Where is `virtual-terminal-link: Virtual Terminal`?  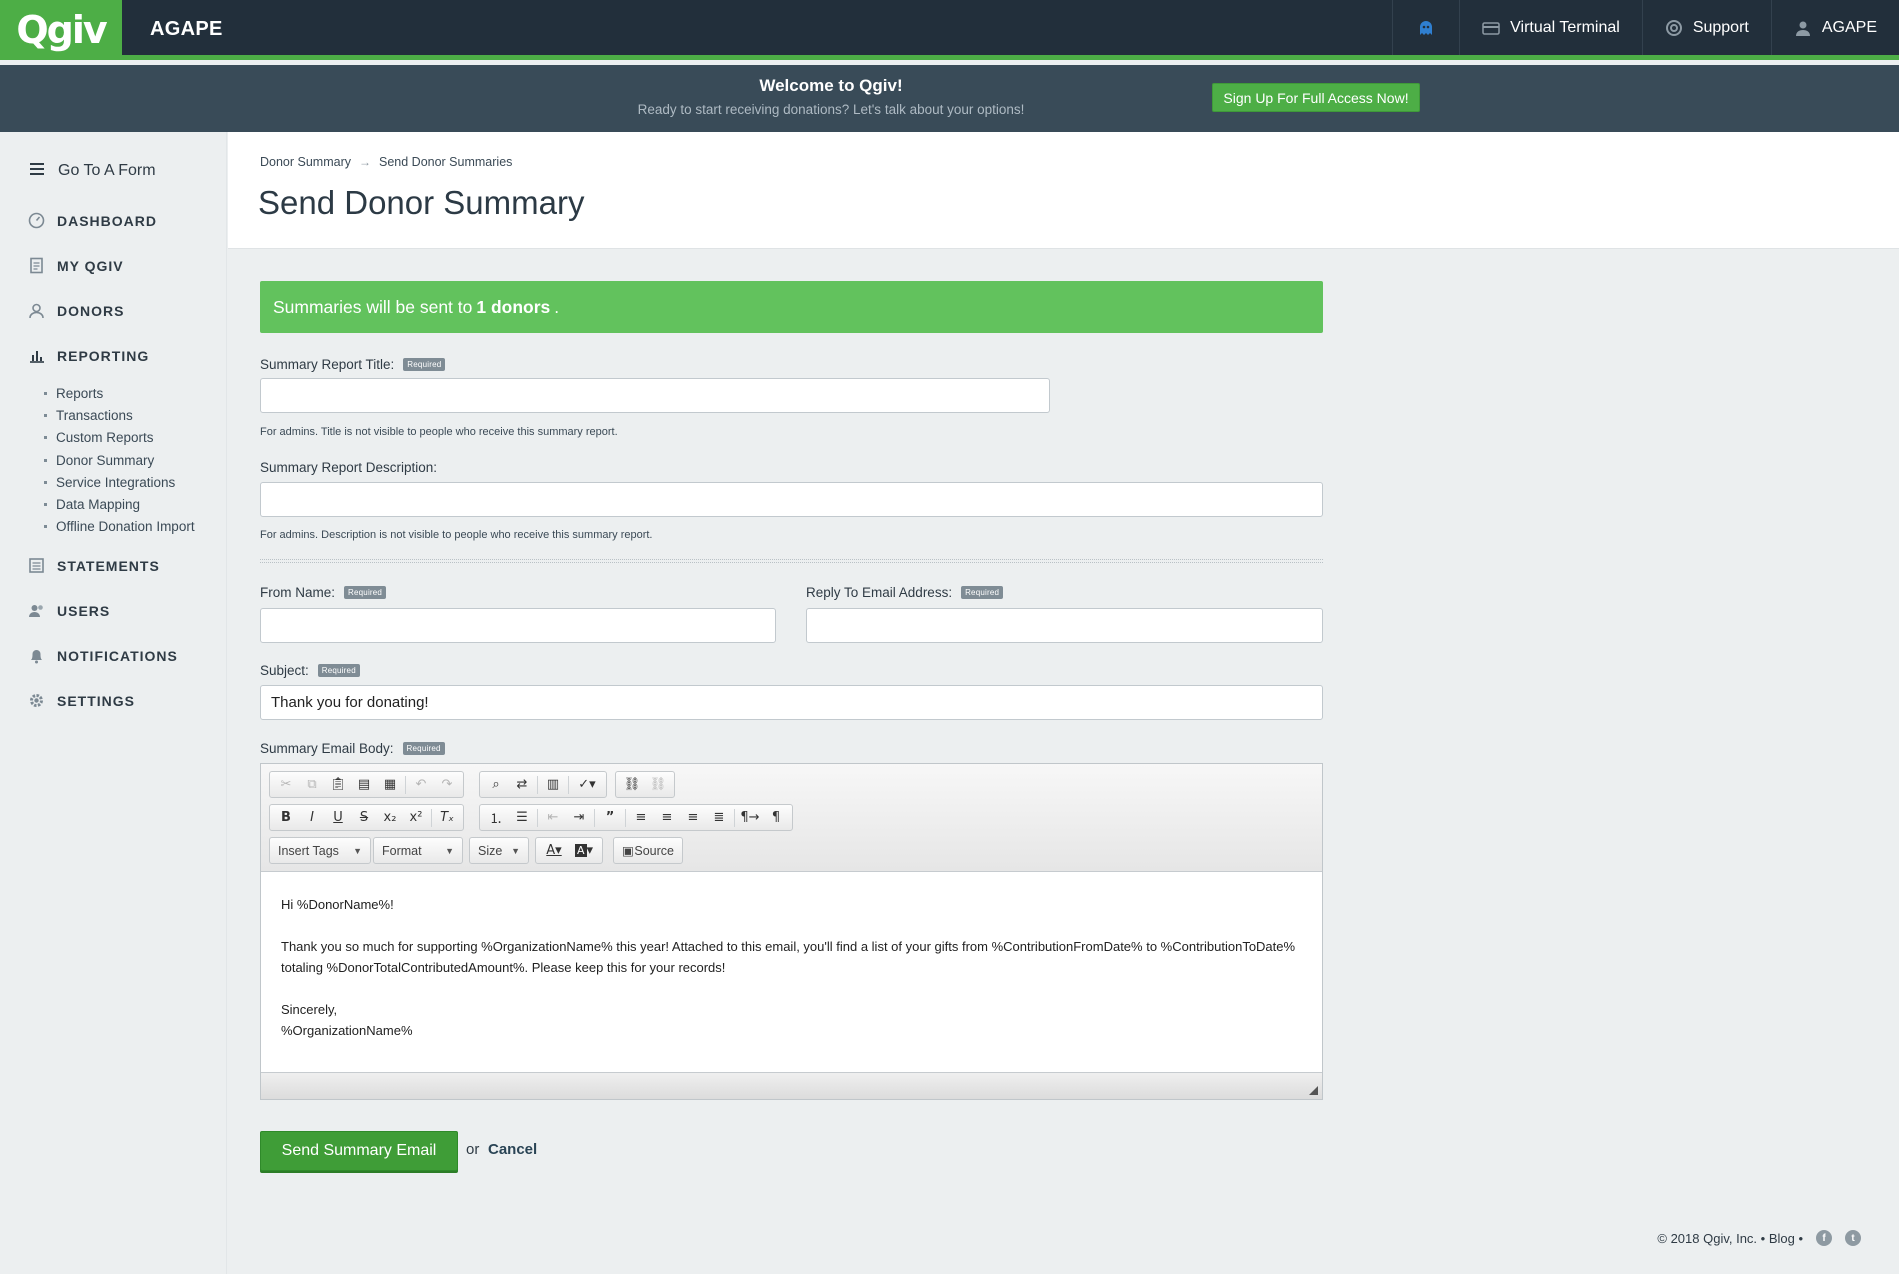 virtual-terminal-link: Virtual Terminal is located at coordinates (1550, 27).